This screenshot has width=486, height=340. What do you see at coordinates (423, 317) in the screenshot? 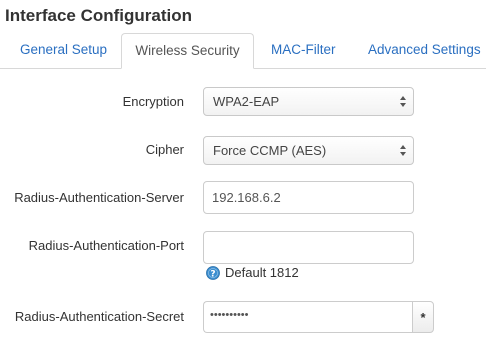
I see `reveal-password-button: *` at bounding box center [423, 317].